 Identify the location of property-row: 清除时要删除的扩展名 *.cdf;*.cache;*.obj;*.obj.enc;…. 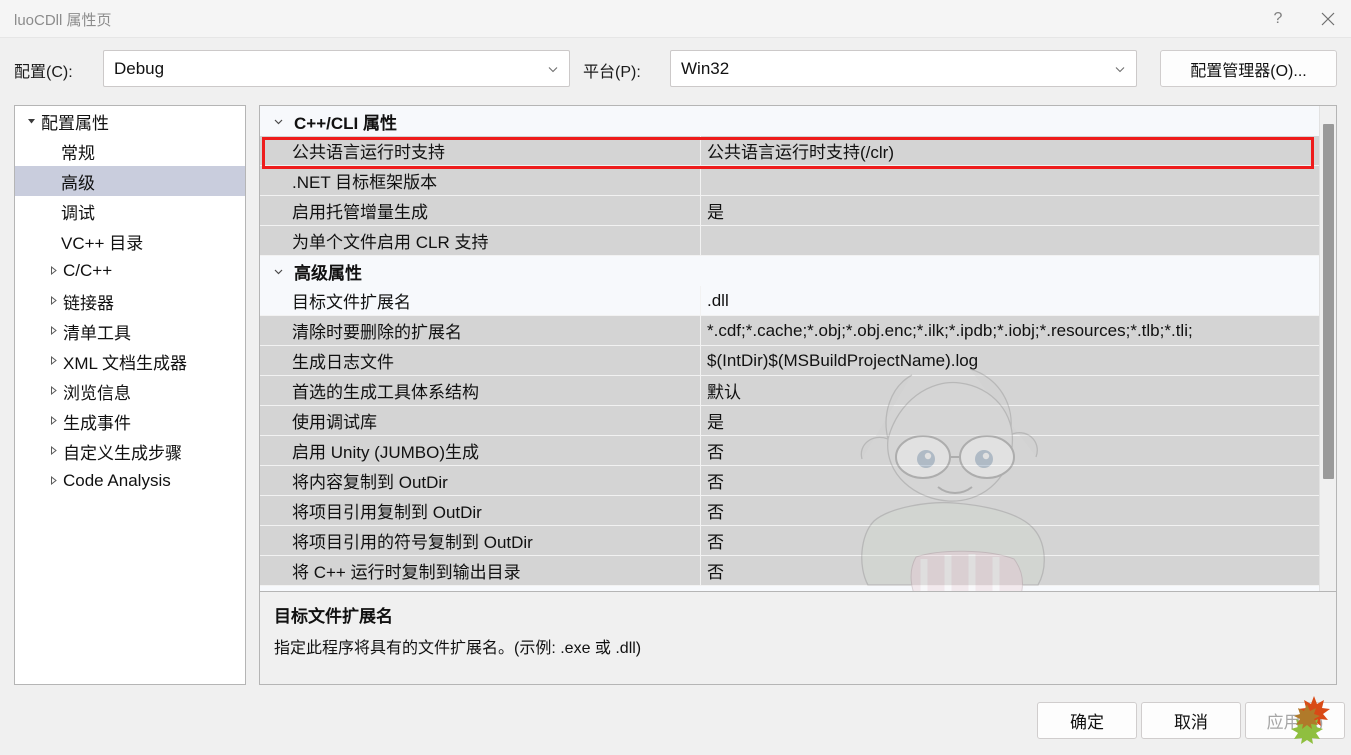
(790, 331).